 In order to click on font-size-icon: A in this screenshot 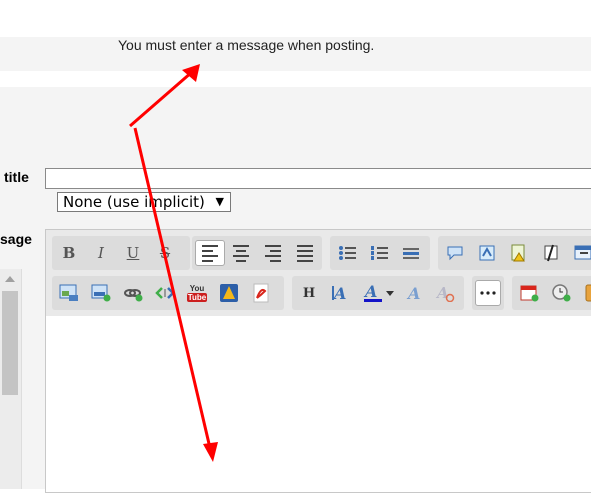, I will do `click(339, 293)`.